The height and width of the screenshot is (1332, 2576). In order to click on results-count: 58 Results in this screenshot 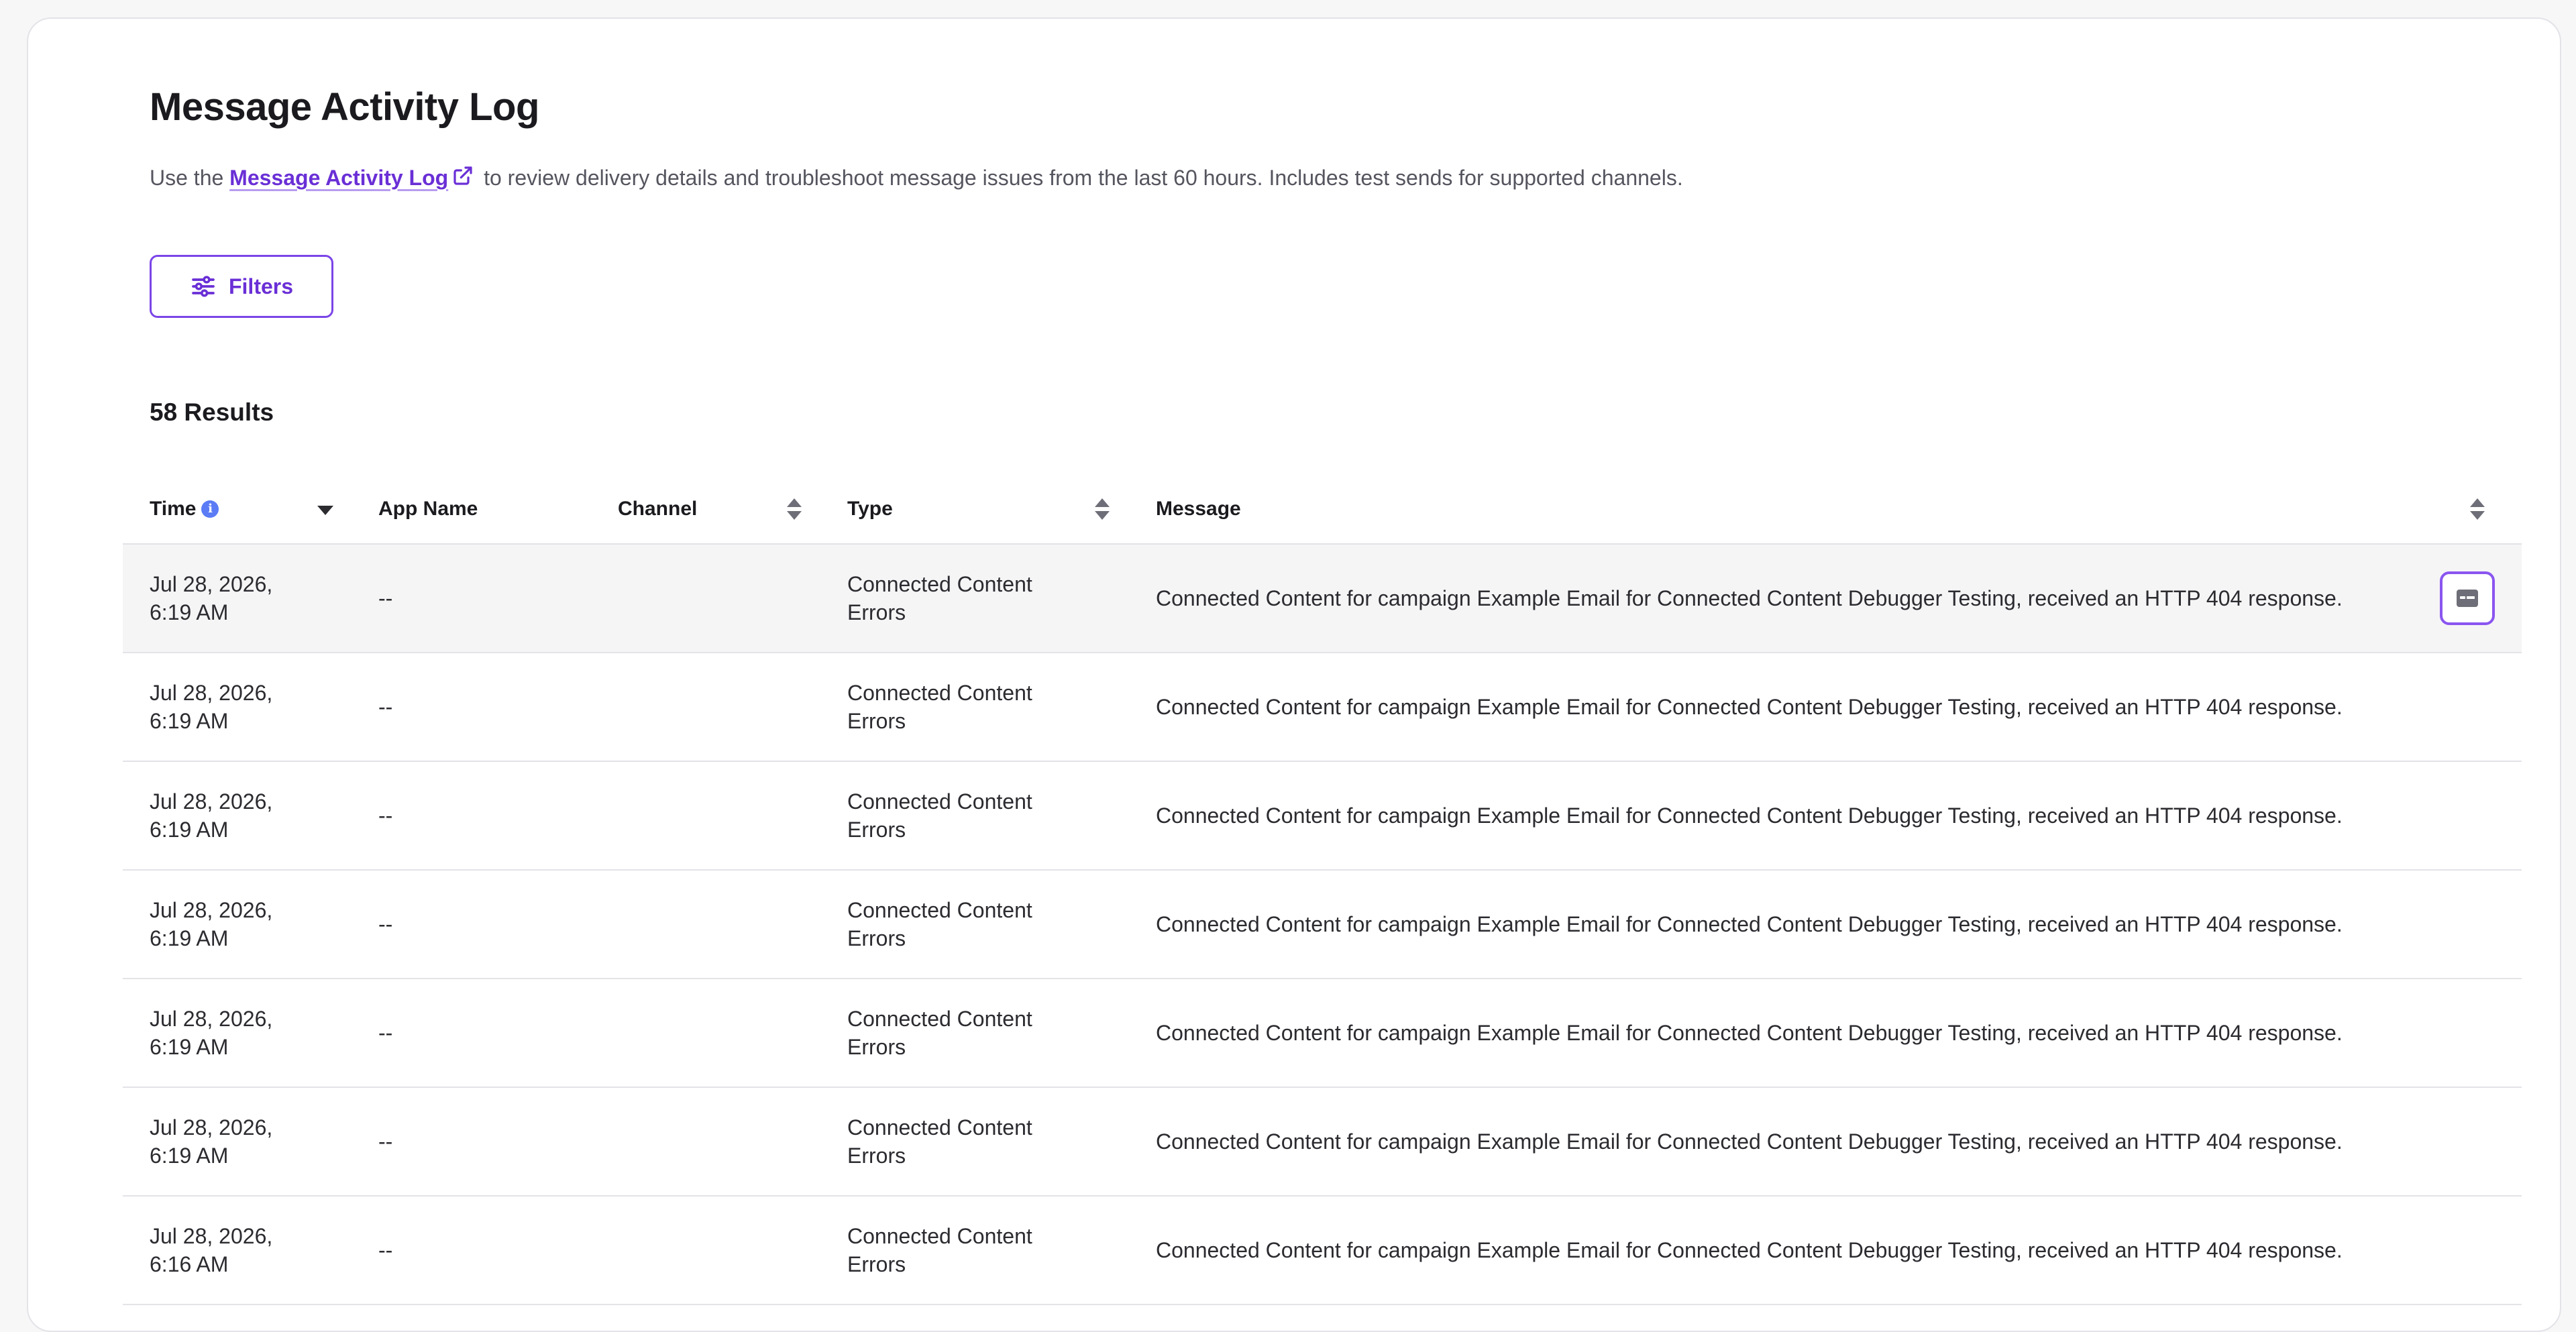, I will do `click(212, 412)`.